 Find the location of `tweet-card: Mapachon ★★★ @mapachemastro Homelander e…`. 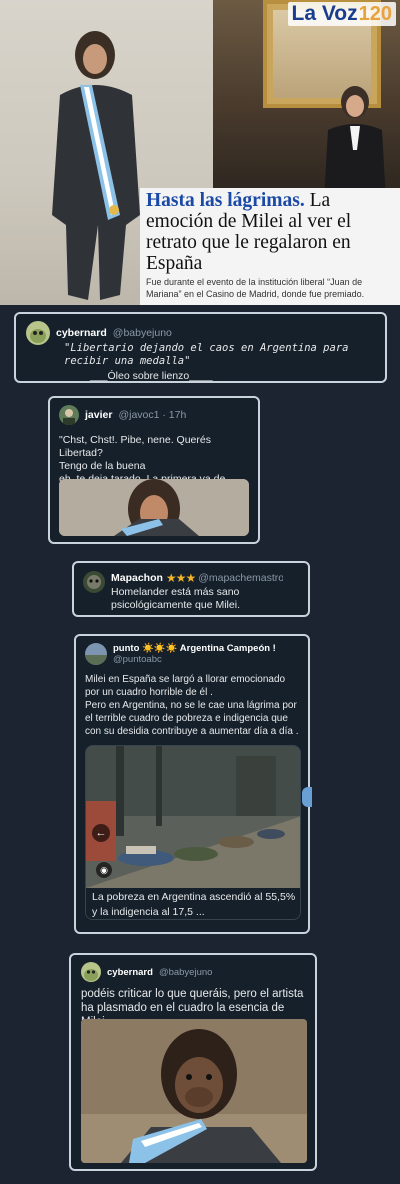

tweet-card: Mapachon ★★★ @mapachemastro Homelander e… is located at coordinates (191, 589).